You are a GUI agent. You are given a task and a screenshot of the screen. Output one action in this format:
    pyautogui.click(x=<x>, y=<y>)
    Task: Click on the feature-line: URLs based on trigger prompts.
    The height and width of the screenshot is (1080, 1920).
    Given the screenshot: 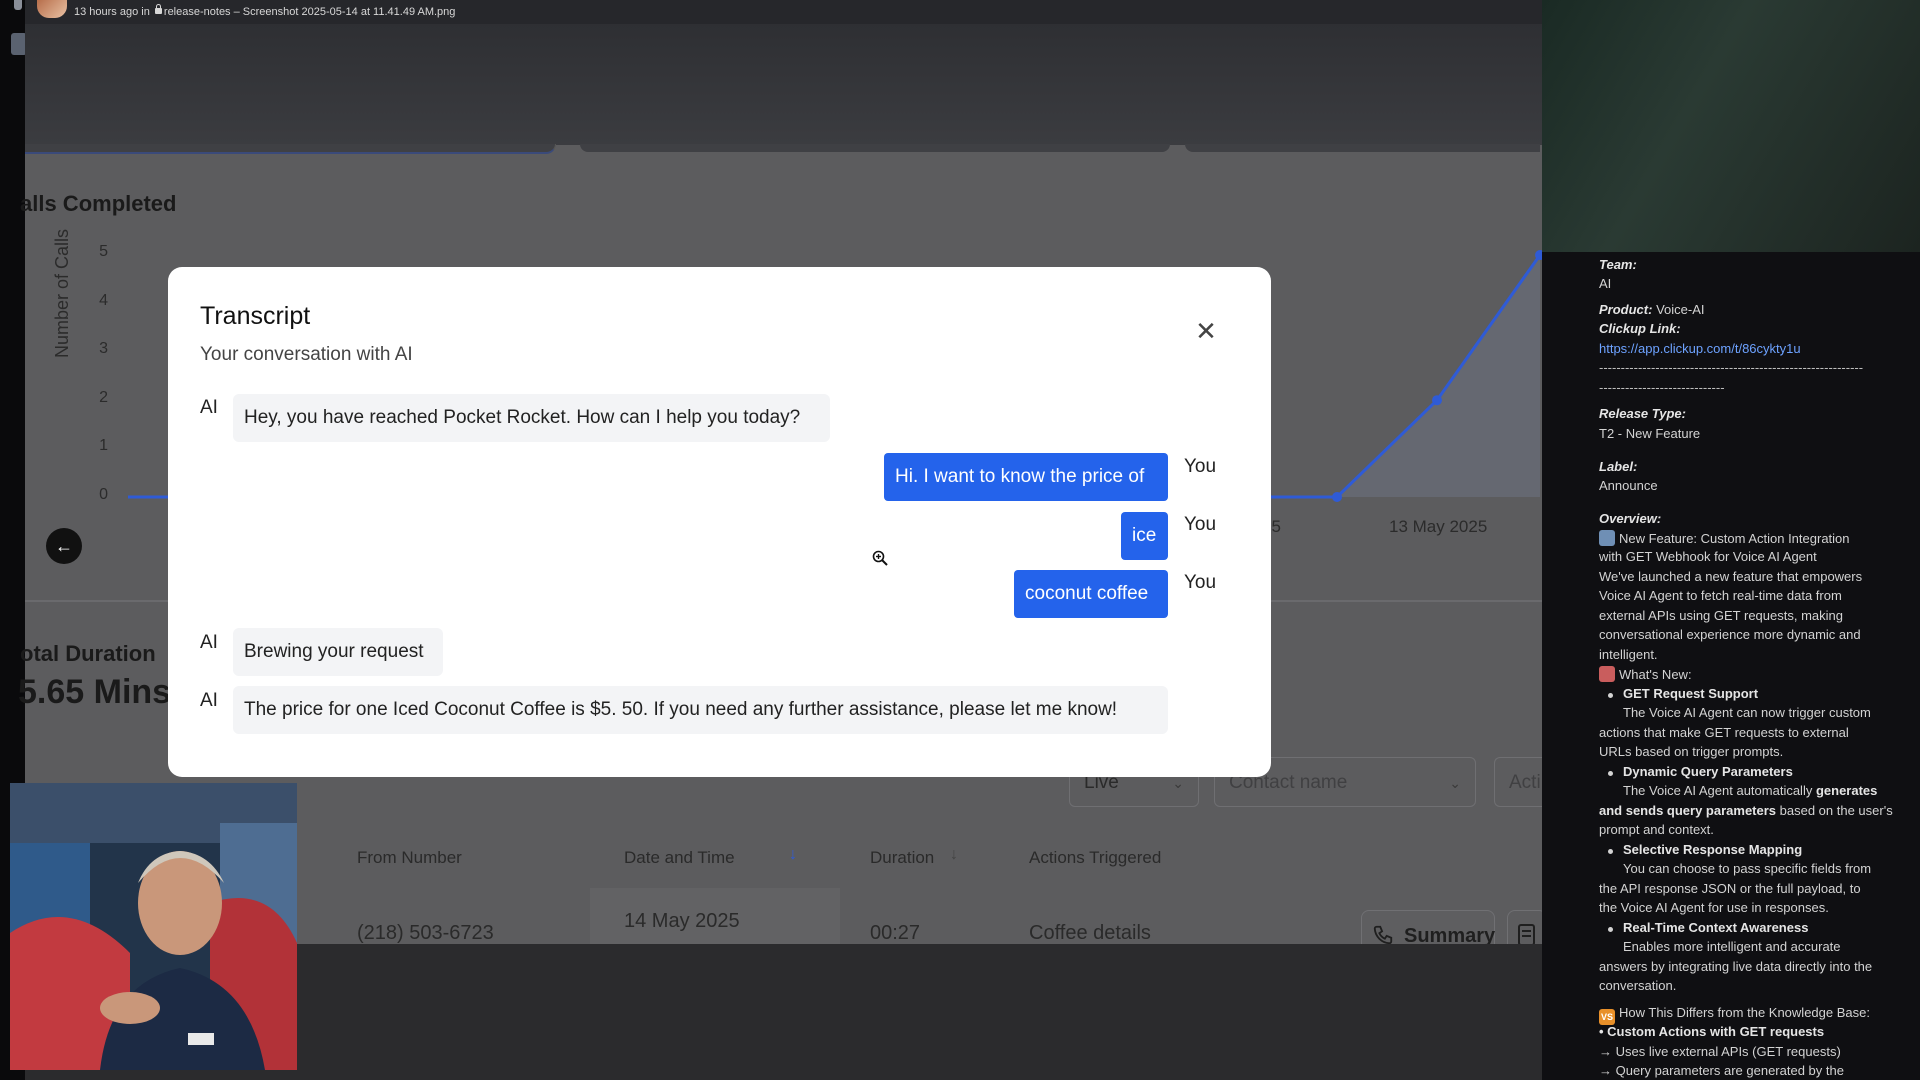 What is the action you would take?
    pyautogui.click(x=1691, y=751)
    